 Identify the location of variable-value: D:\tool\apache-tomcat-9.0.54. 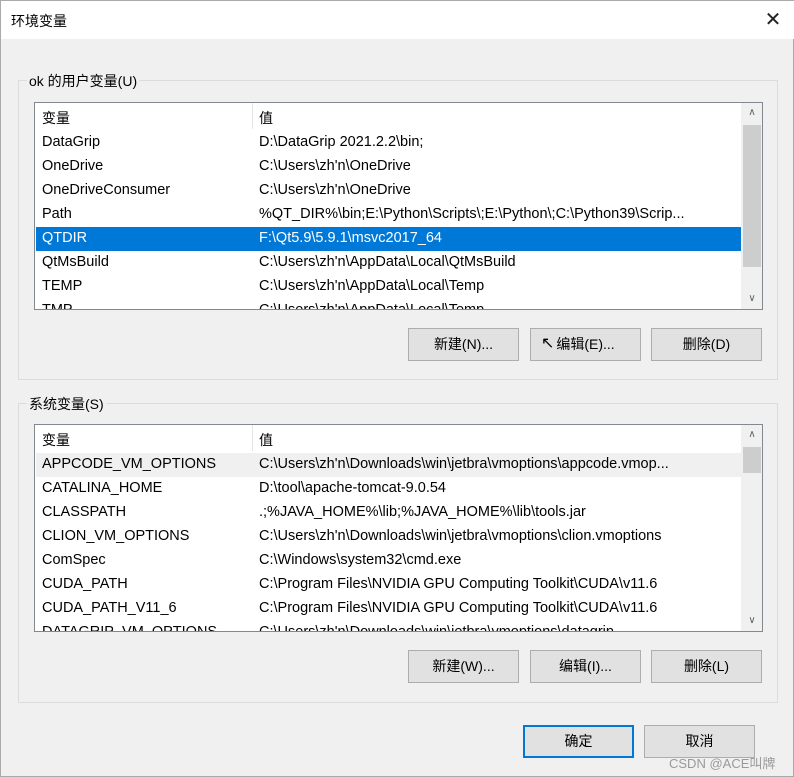
(352, 488).